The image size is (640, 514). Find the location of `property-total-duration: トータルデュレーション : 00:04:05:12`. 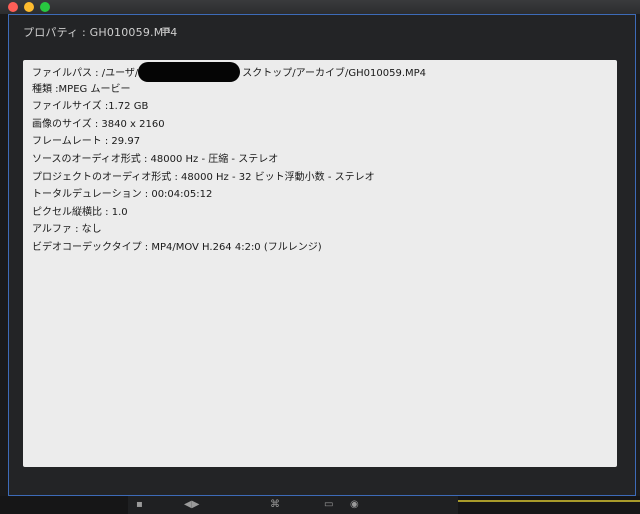

property-total-duration: トータルデュレーション : 00:04:05:12 is located at coordinates (122, 195).